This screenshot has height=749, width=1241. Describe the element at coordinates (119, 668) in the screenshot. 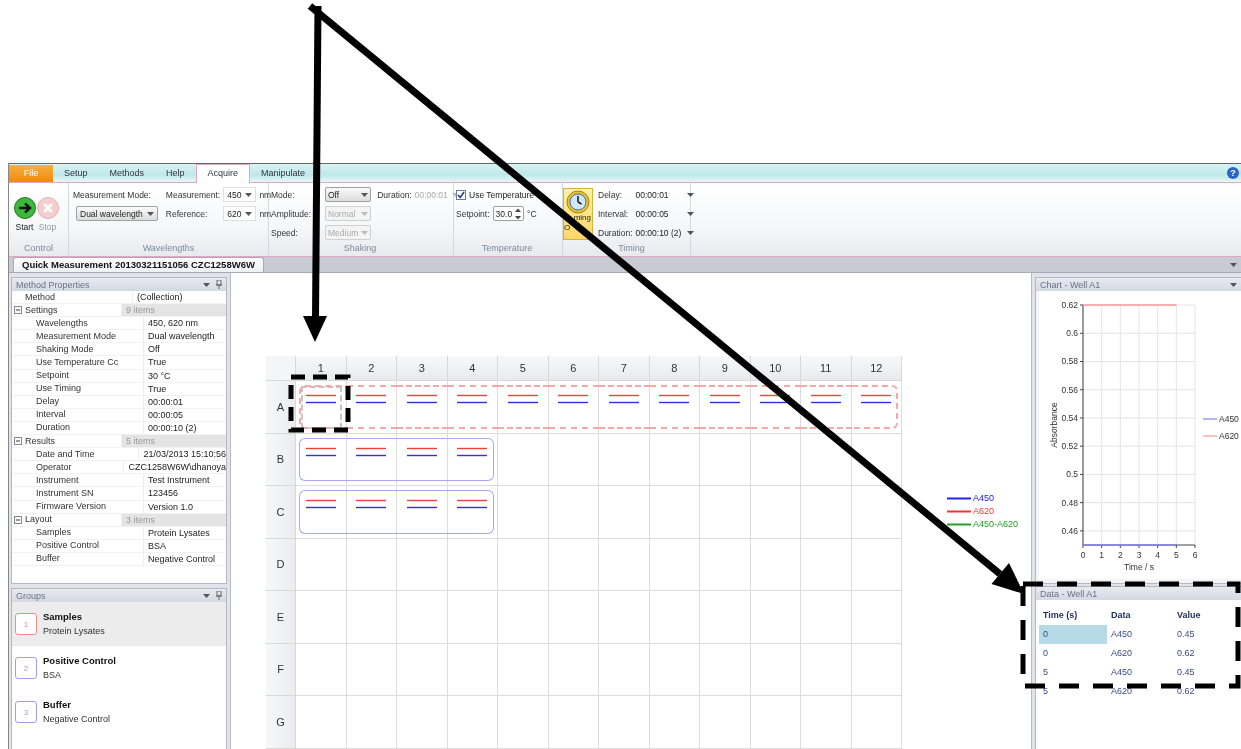

I see `group-item: 2 Positive Control BSA` at that location.